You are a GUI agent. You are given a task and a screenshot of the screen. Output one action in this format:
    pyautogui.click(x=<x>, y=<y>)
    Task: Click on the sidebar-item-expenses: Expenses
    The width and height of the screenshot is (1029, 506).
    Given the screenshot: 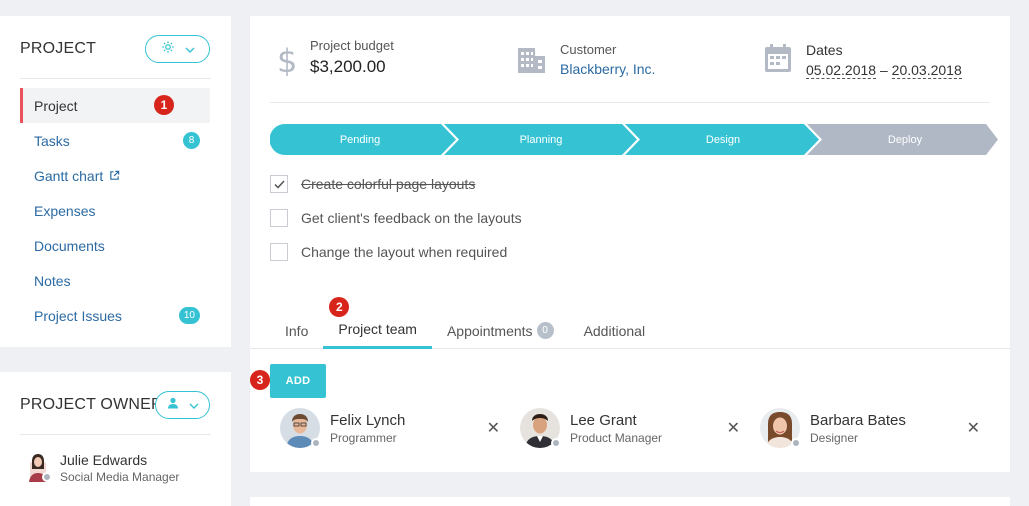 What is the action you would take?
    pyautogui.click(x=115, y=210)
    